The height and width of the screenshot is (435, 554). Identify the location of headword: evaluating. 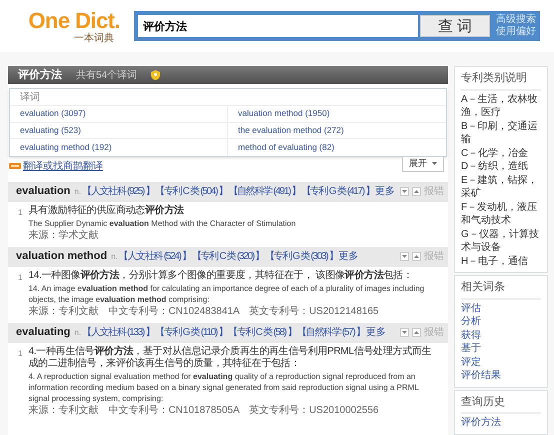
(43, 332).